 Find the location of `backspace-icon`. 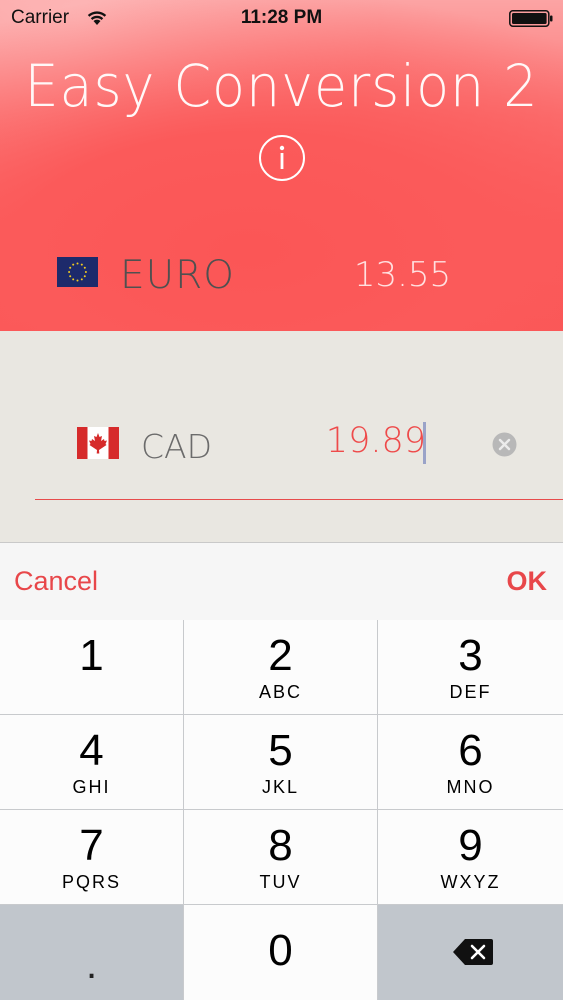

backspace-icon is located at coordinates (473, 952).